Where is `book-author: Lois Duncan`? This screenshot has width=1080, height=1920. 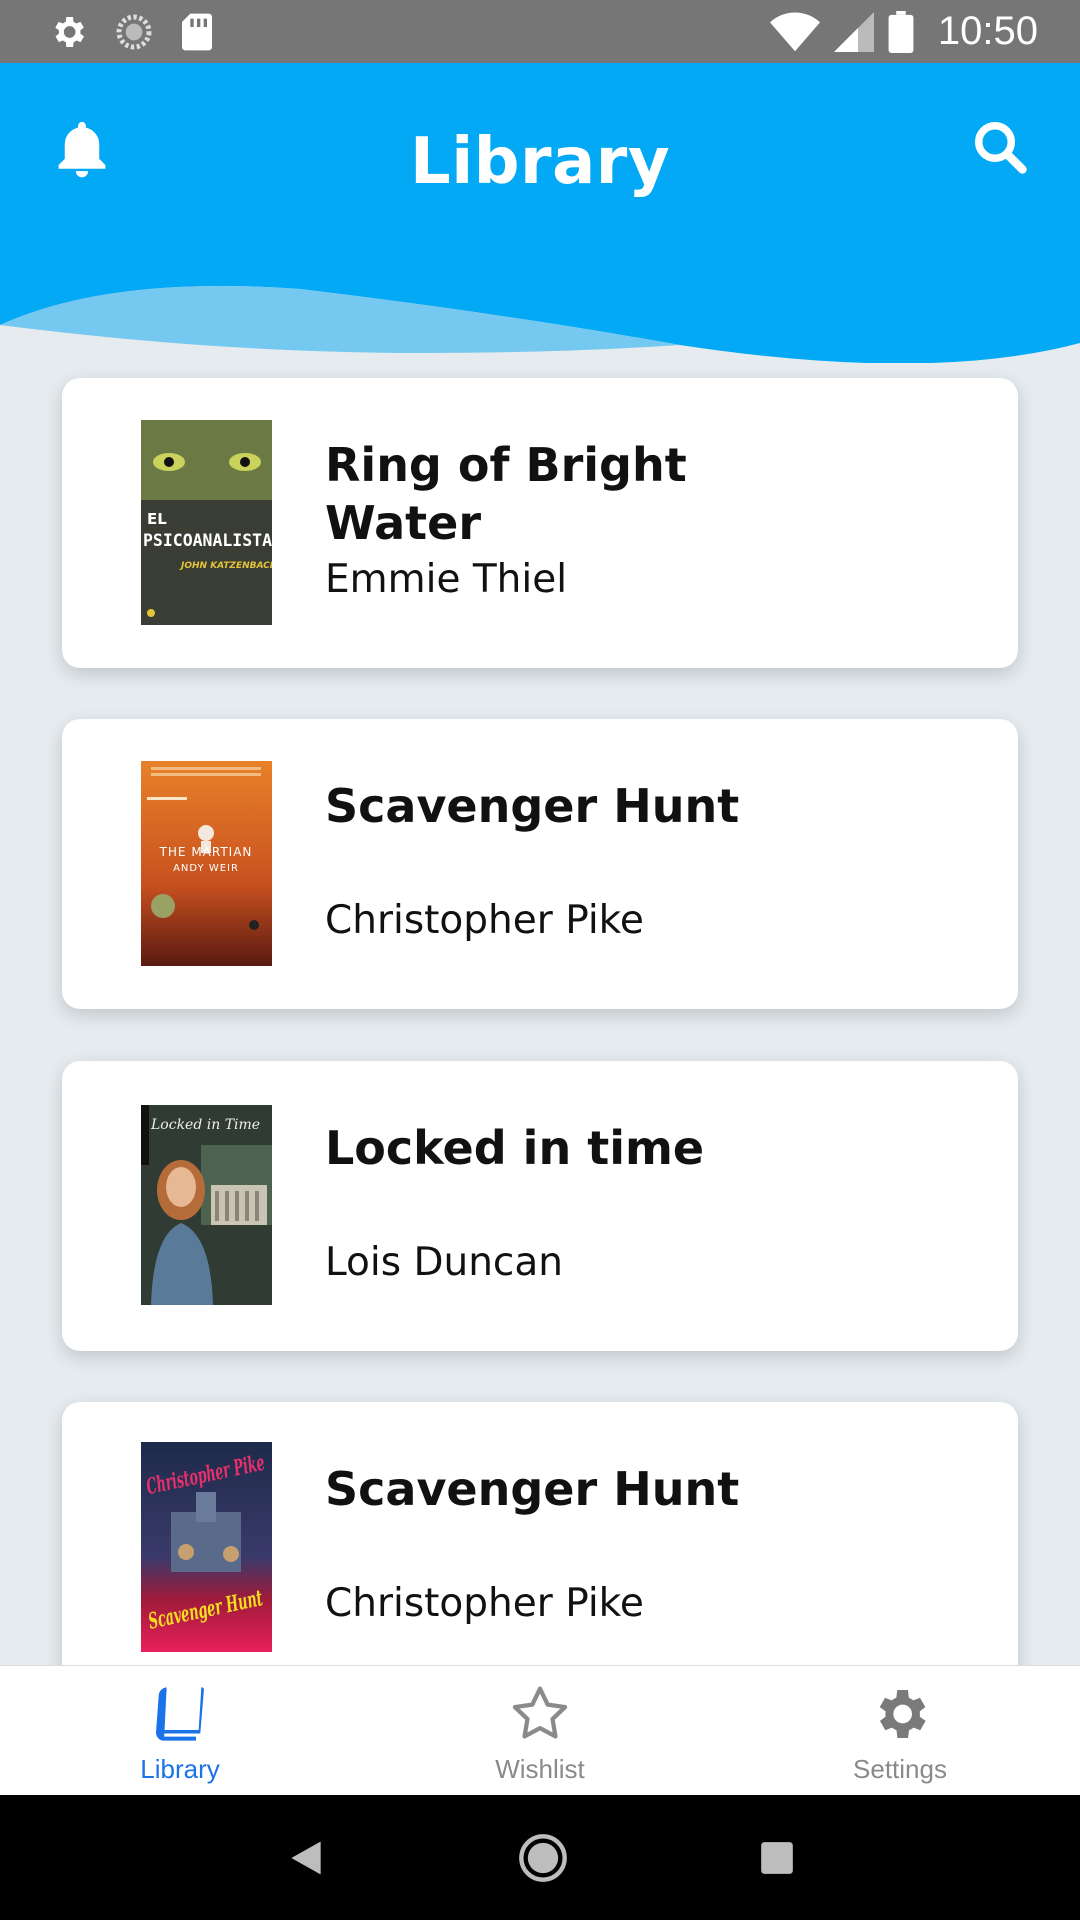 book-author: Lois Duncan is located at coordinates (444, 1262).